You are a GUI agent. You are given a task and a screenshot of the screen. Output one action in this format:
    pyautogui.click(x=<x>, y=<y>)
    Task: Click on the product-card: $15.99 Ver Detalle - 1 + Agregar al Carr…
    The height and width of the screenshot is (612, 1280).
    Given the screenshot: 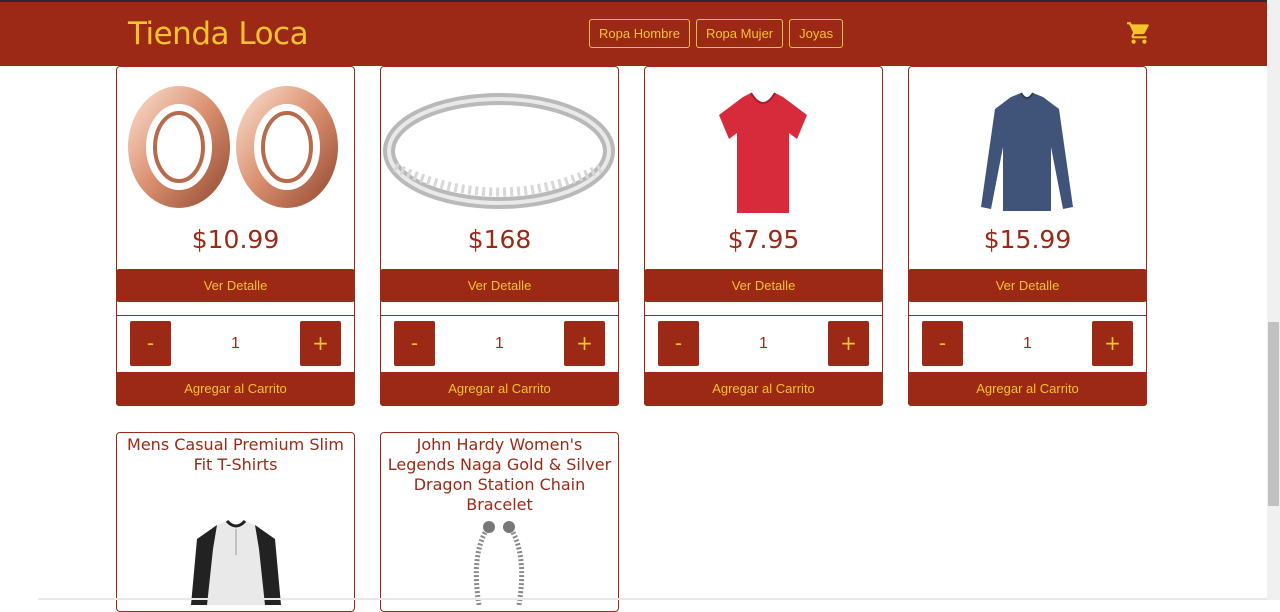 What is the action you would take?
    pyautogui.click(x=1027, y=236)
    